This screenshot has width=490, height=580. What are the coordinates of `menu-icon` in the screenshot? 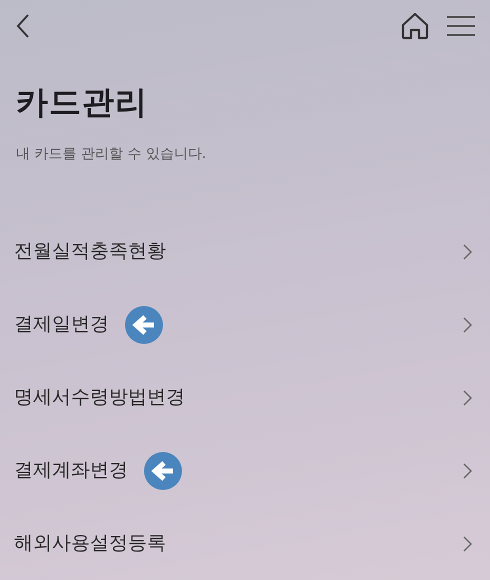 It's located at (461, 26).